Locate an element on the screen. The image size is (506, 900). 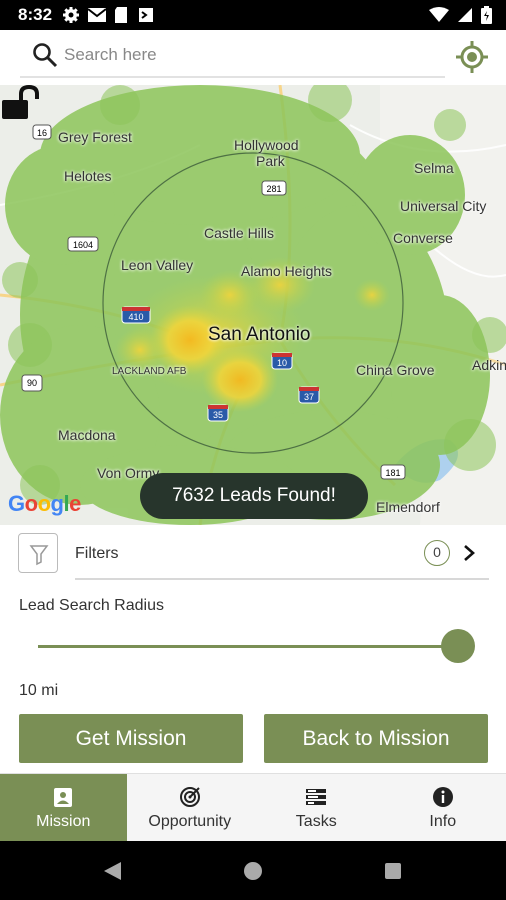
nav-opportunity: Opportunity is located at coordinates (190, 808).